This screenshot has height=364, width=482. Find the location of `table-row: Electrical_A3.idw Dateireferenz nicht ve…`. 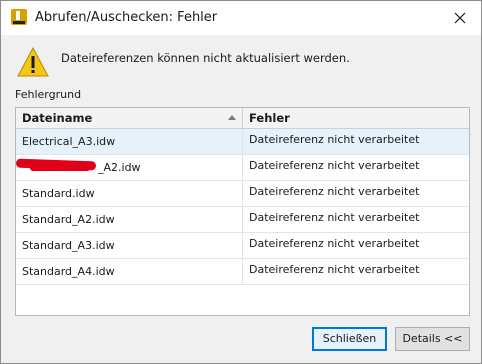

table-row: Electrical_A3.idw Dateireferenz nicht ve… is located at coordinates (242, 142).